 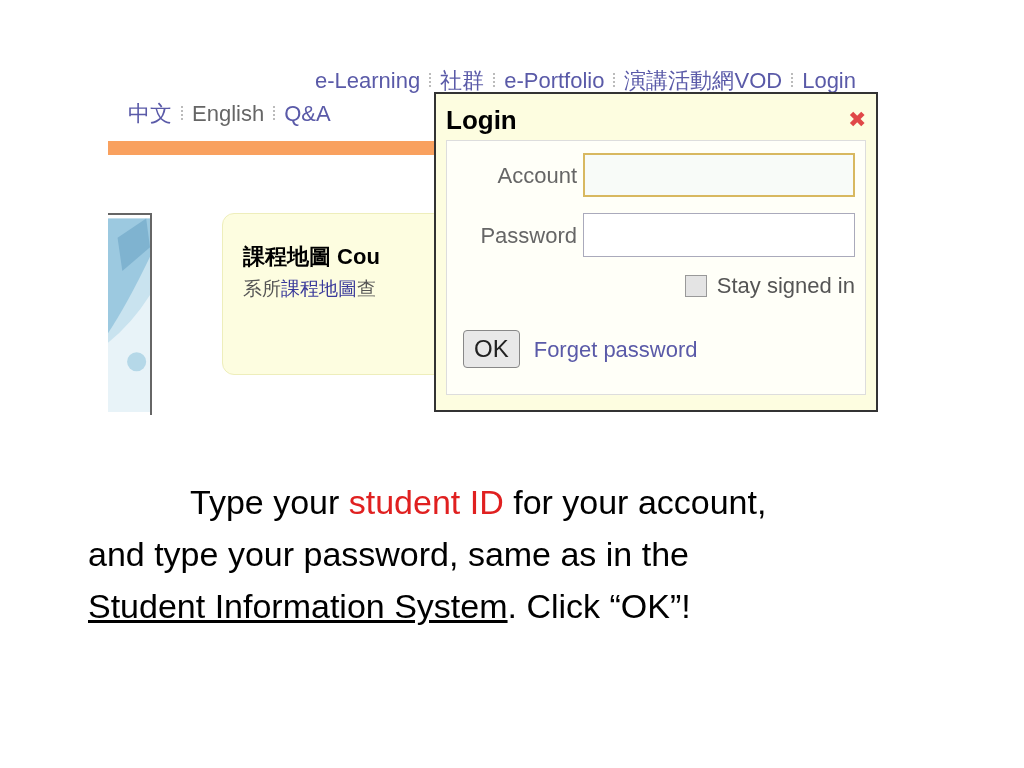 What do you see at coordinates (368, 81) in the screenshot?
I see `nav-link: e-Learning` at bounding box center [368, 81].